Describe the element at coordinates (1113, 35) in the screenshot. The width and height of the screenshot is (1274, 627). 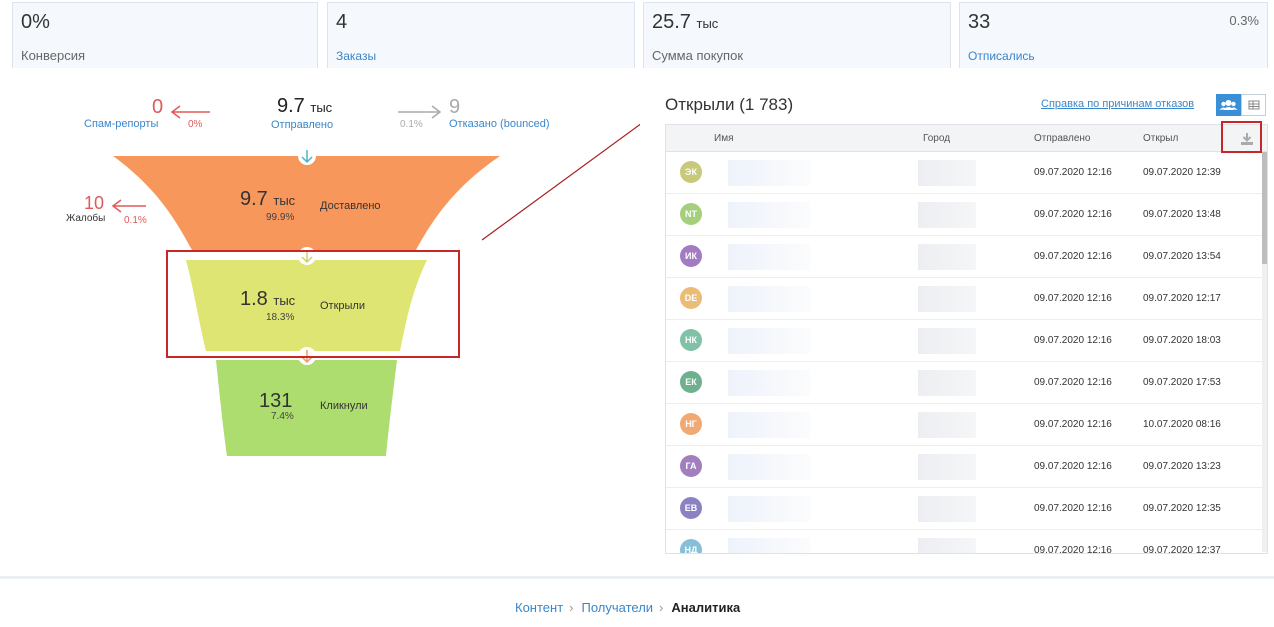
I see `stat-unsubscribed: 33 0.3% Отписались` at that location.